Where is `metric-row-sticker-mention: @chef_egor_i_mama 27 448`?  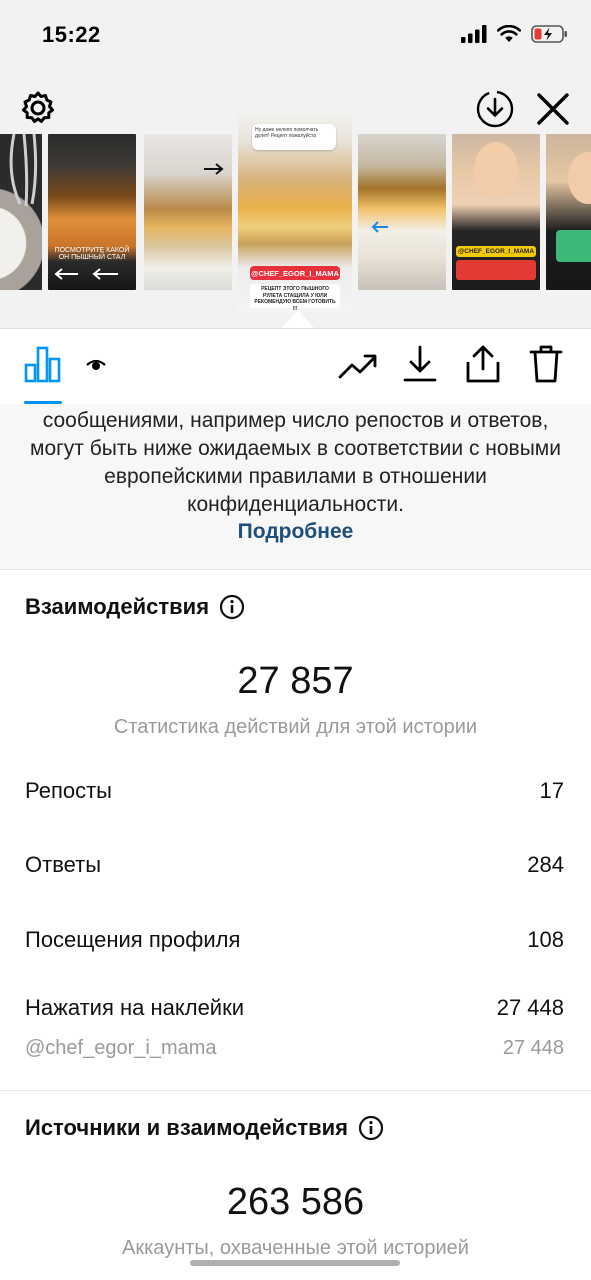 metric-row-sticker-mention: @chef_egor_i_mama 27 448 is located at coordinates (294, 1048).